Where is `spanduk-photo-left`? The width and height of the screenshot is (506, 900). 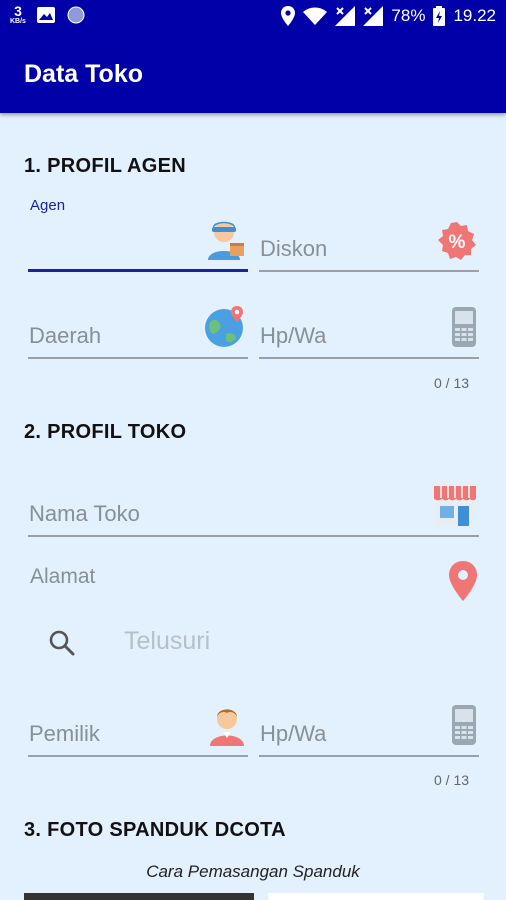 spanduk-photo-left is located at coordinates (139, 896).